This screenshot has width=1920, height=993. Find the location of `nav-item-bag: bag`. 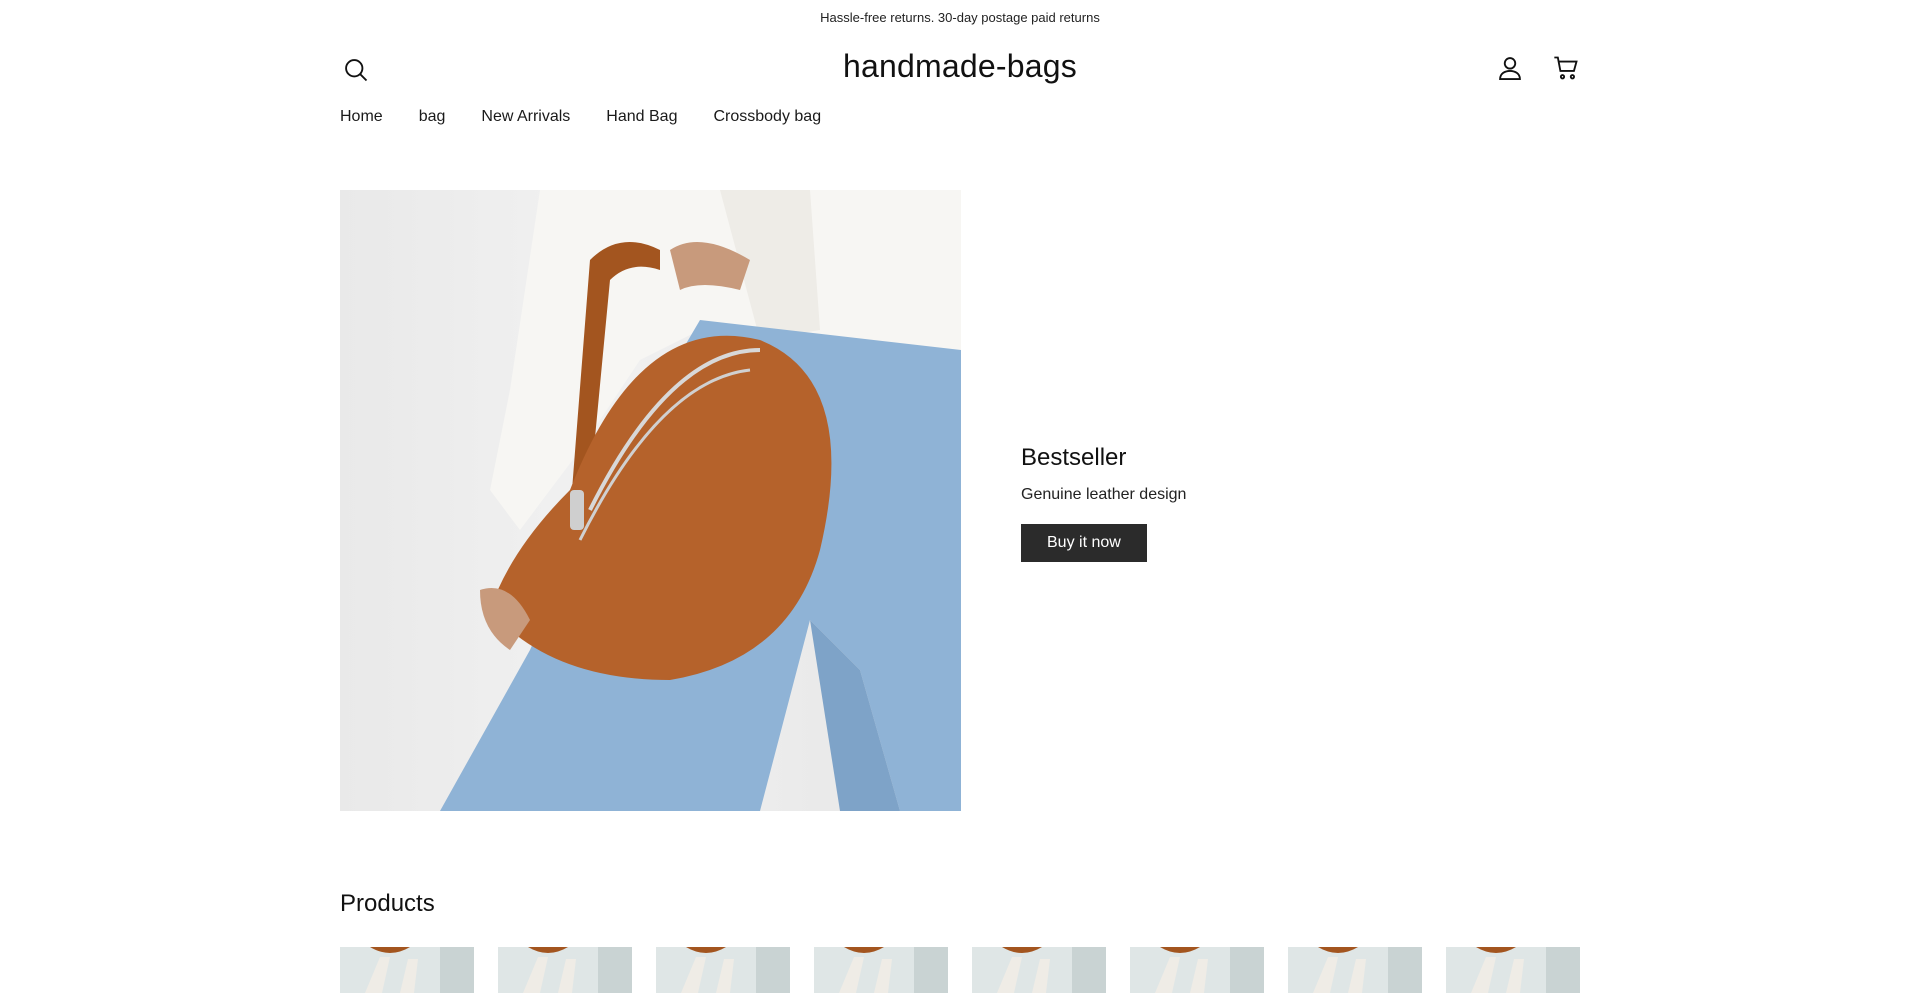

nav-item-bag: bag is located at coordinates (432, 117).